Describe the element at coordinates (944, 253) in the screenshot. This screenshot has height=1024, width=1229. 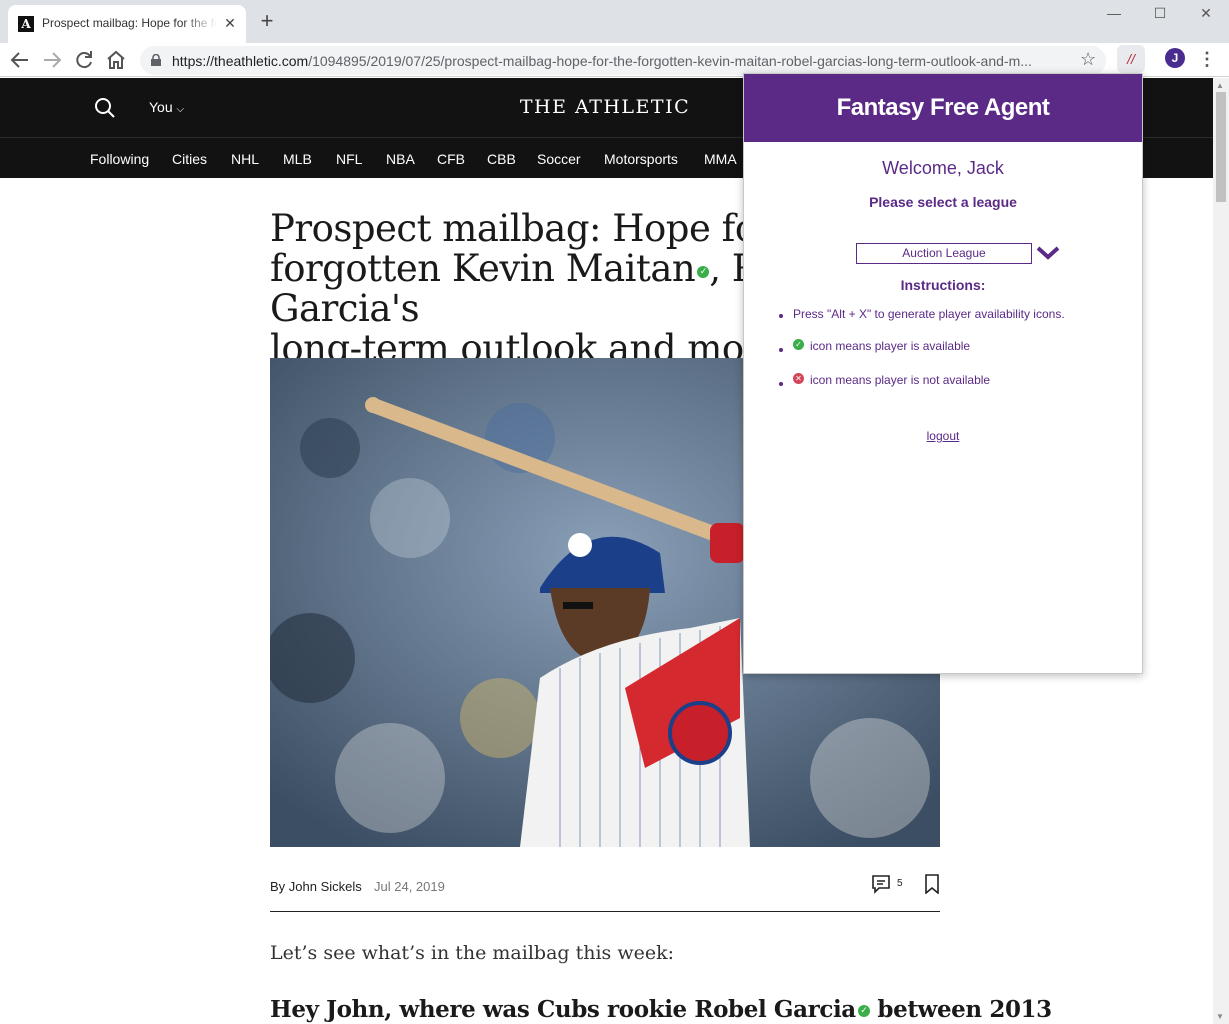
I see `league-select: Auction League` at that location.